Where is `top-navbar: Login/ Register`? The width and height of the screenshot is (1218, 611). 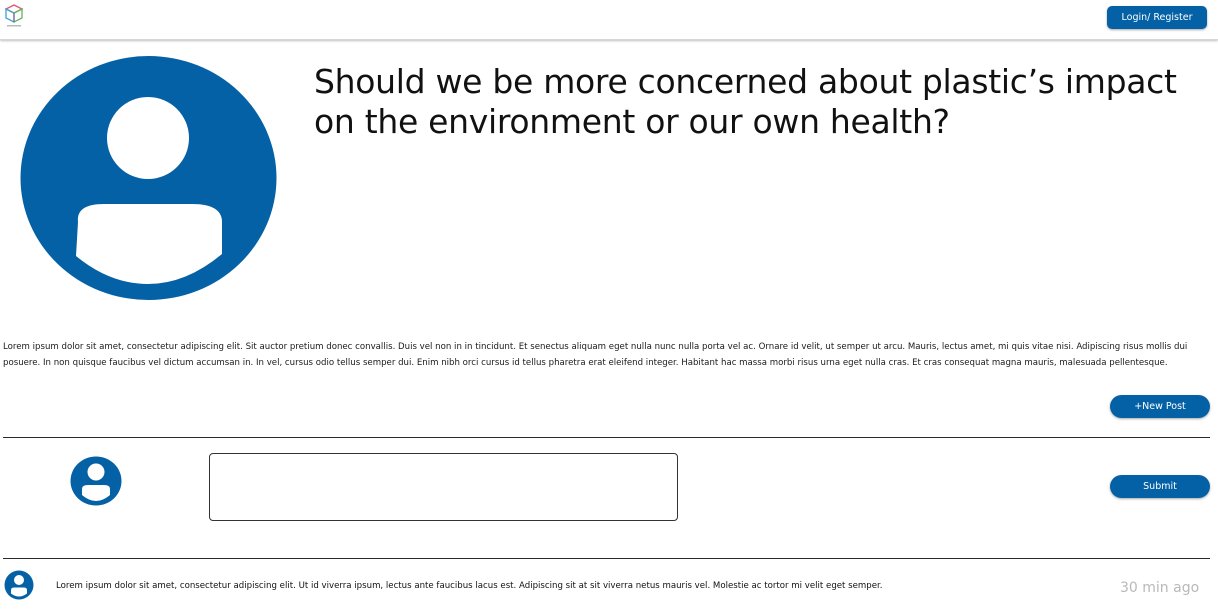 top-navbar: Login/ Register is located at coordinates (609, 20).